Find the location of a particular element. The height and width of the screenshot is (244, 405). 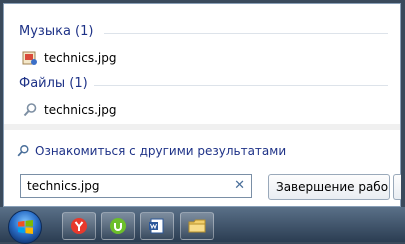

search-input is located at coordinates (127, 186).